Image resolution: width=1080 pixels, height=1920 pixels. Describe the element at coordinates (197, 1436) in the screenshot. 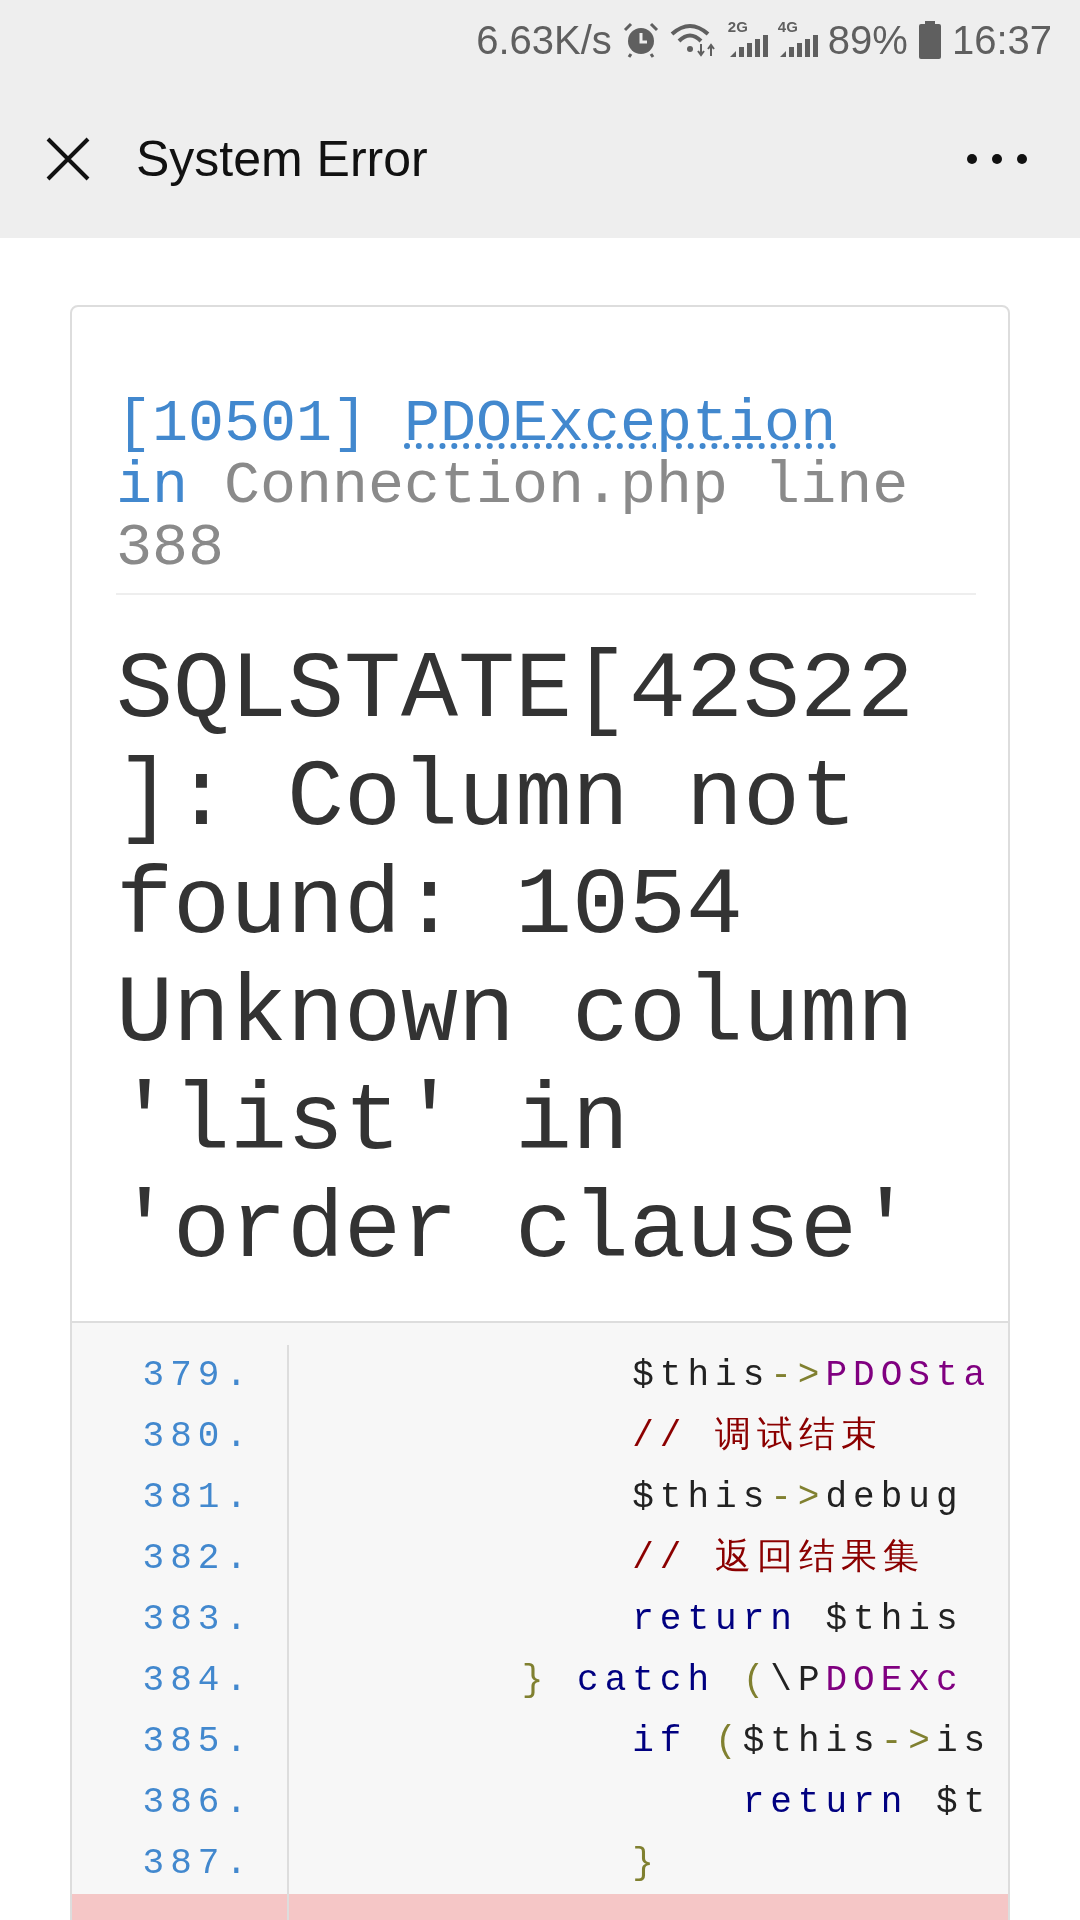

I see `line-number: 380.` at that location.